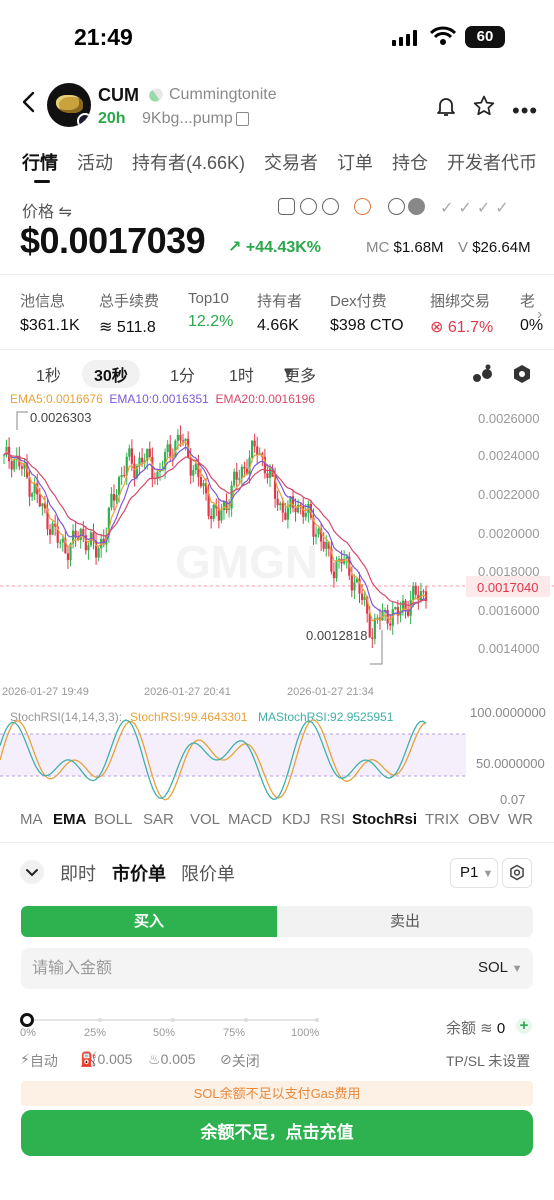 The height and width of the screenshot is (1200, 554). I want to click on indicator-rsi: RSI, so click(332, 819).